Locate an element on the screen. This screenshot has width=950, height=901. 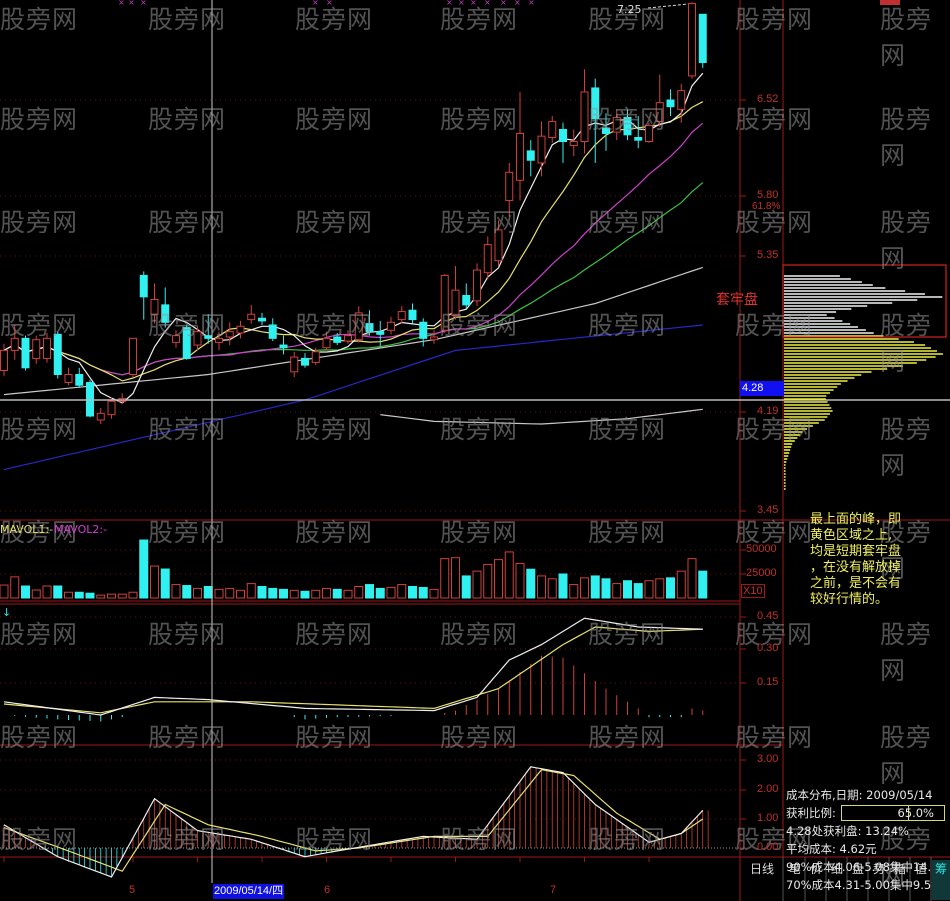
note-line: 均是短期套牢盘 is located at coordinates (856, 551).